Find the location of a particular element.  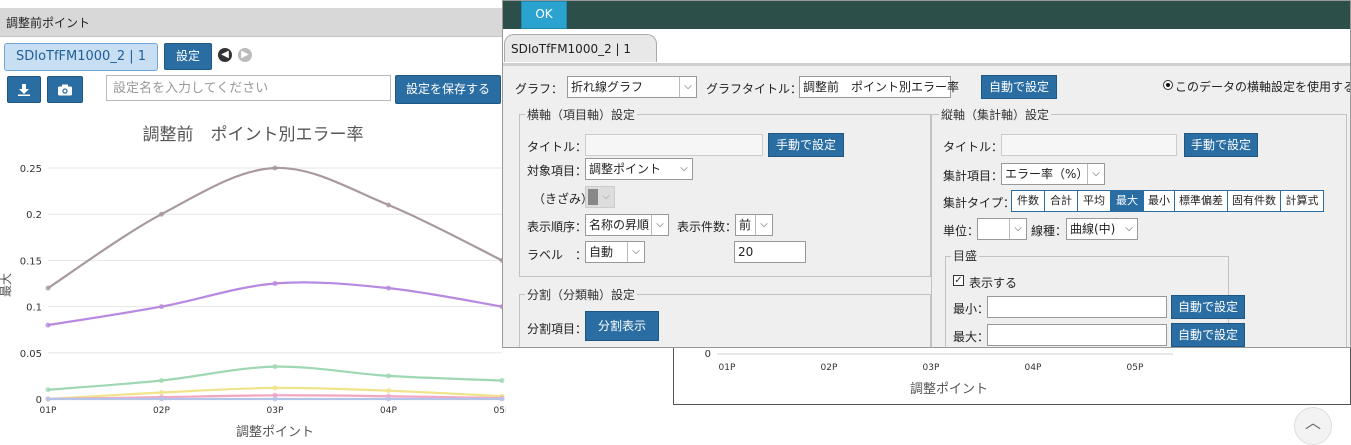

checkbox-checked-icon: ✓ is located at coordinates (958, 280).